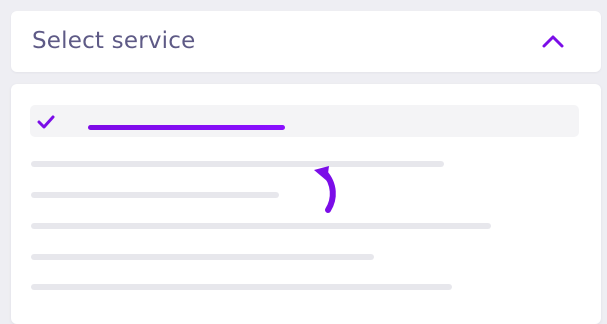 This screenshot has width=607, height=324. What do you see at coordinates (46, 121) in the screenshot?
I see `check-icon` at bounding box center [46, 121].